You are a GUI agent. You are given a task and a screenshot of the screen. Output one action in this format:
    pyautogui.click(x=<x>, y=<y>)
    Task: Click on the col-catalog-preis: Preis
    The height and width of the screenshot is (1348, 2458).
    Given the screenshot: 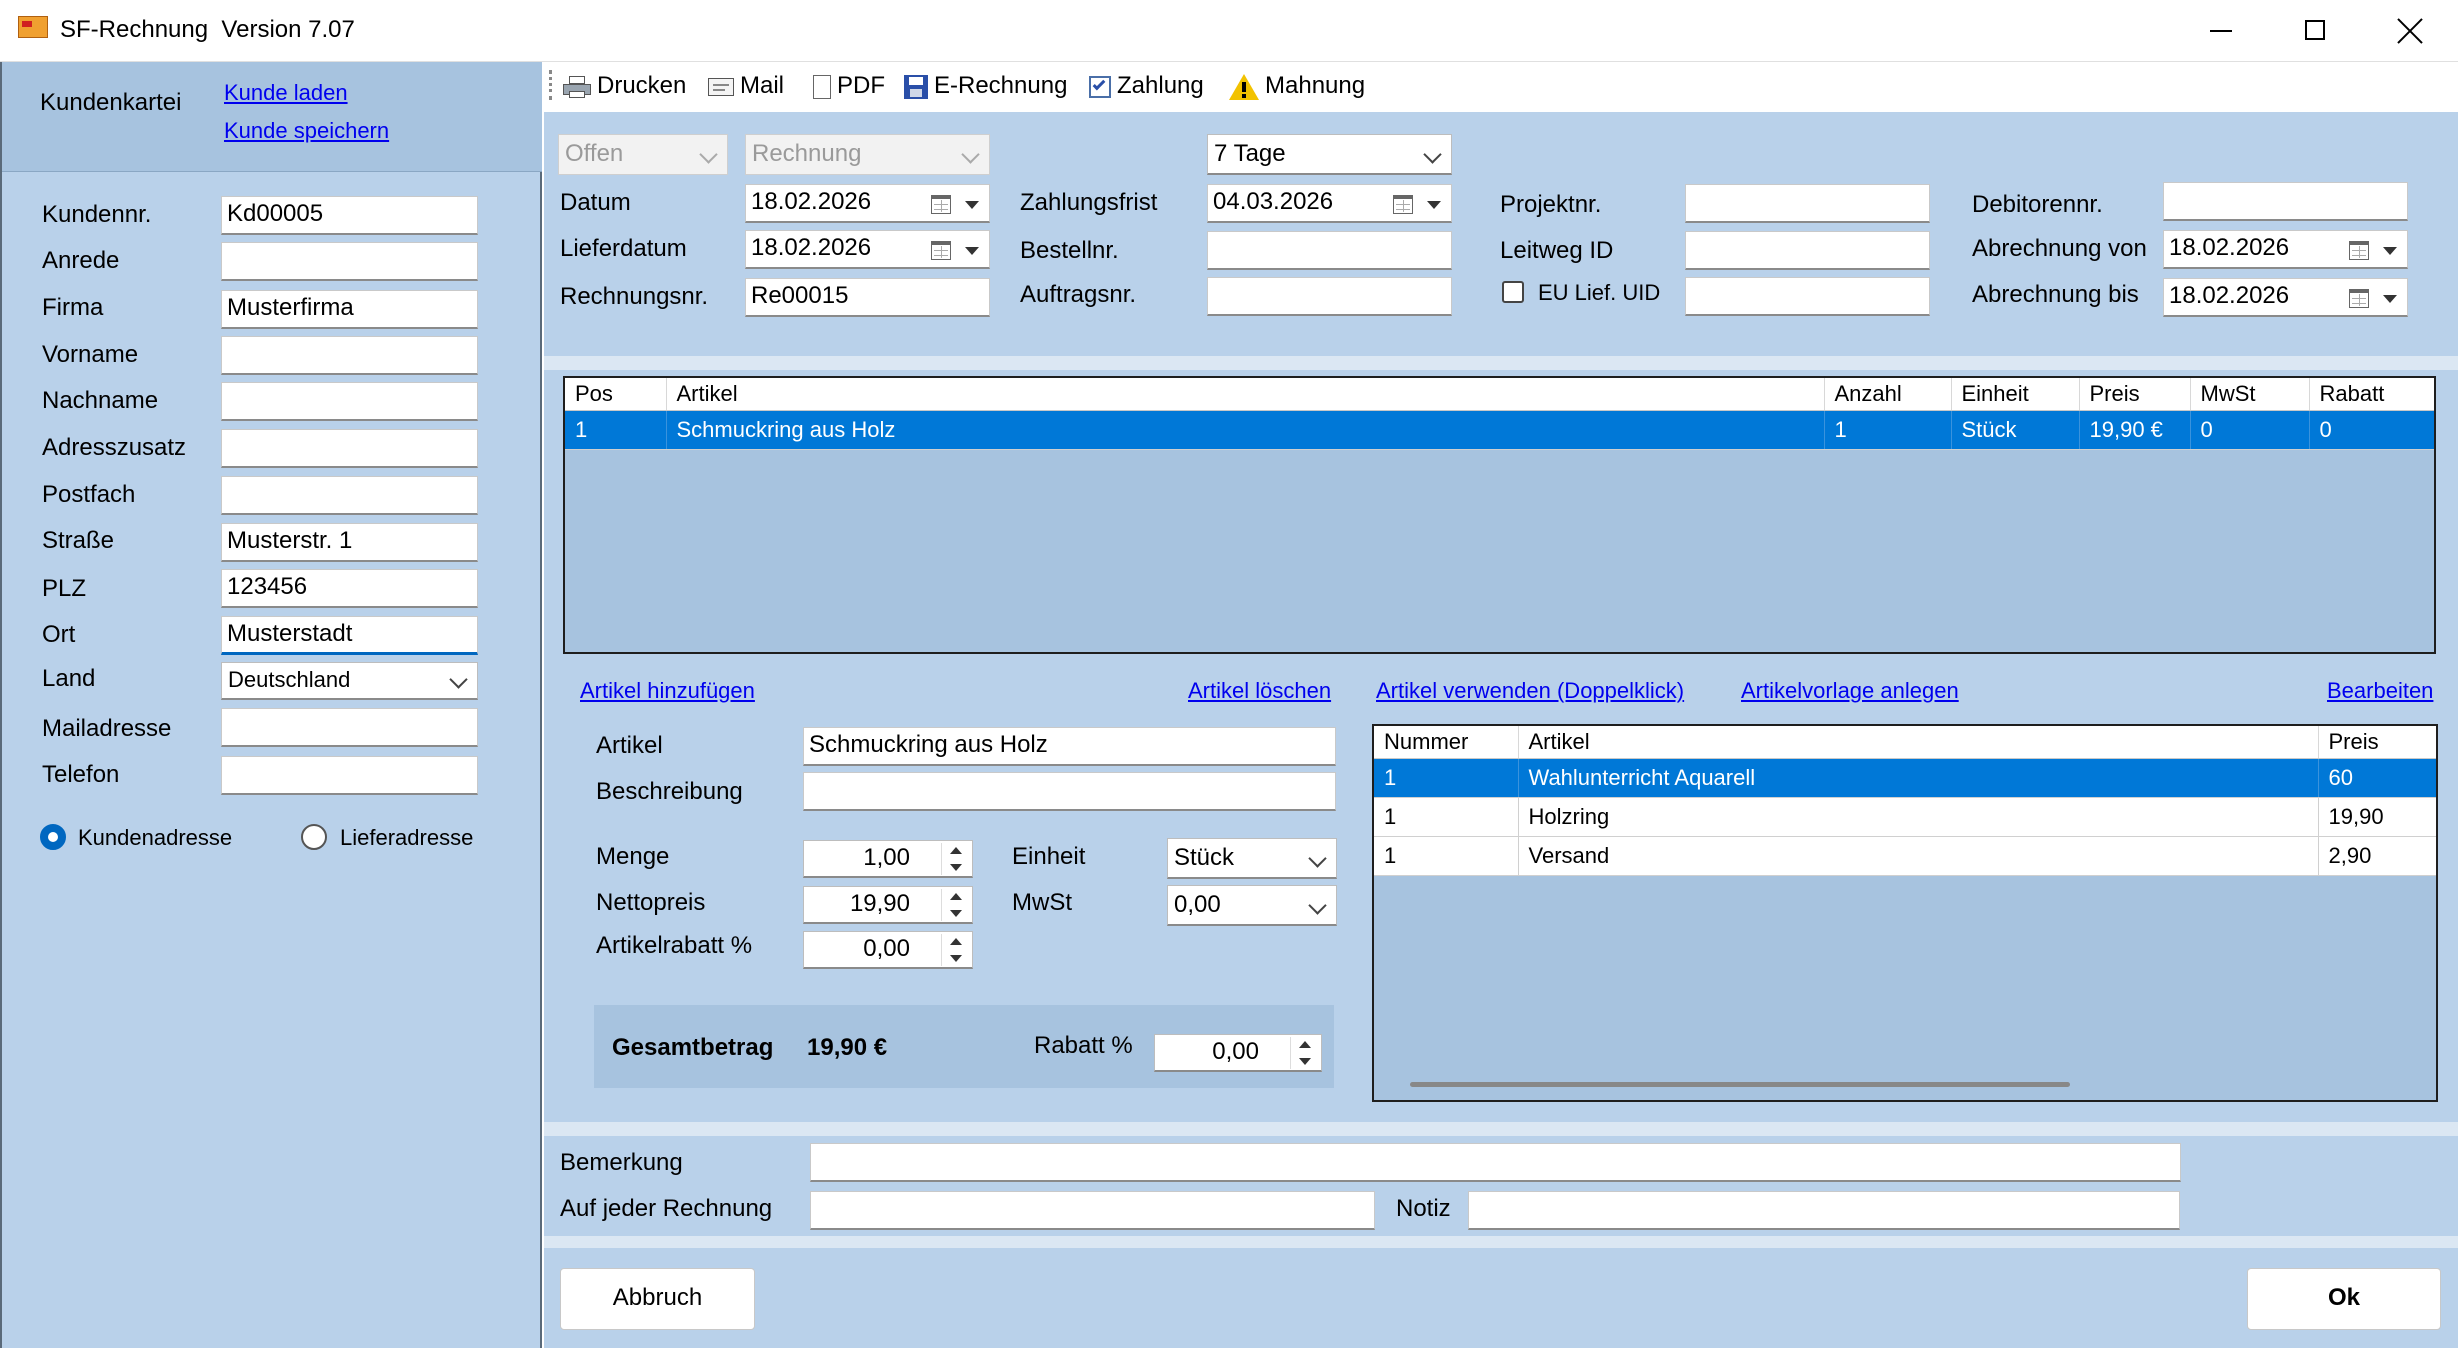 What is the action you would take?
    pyautogui.click(x=2377, y=742)
    